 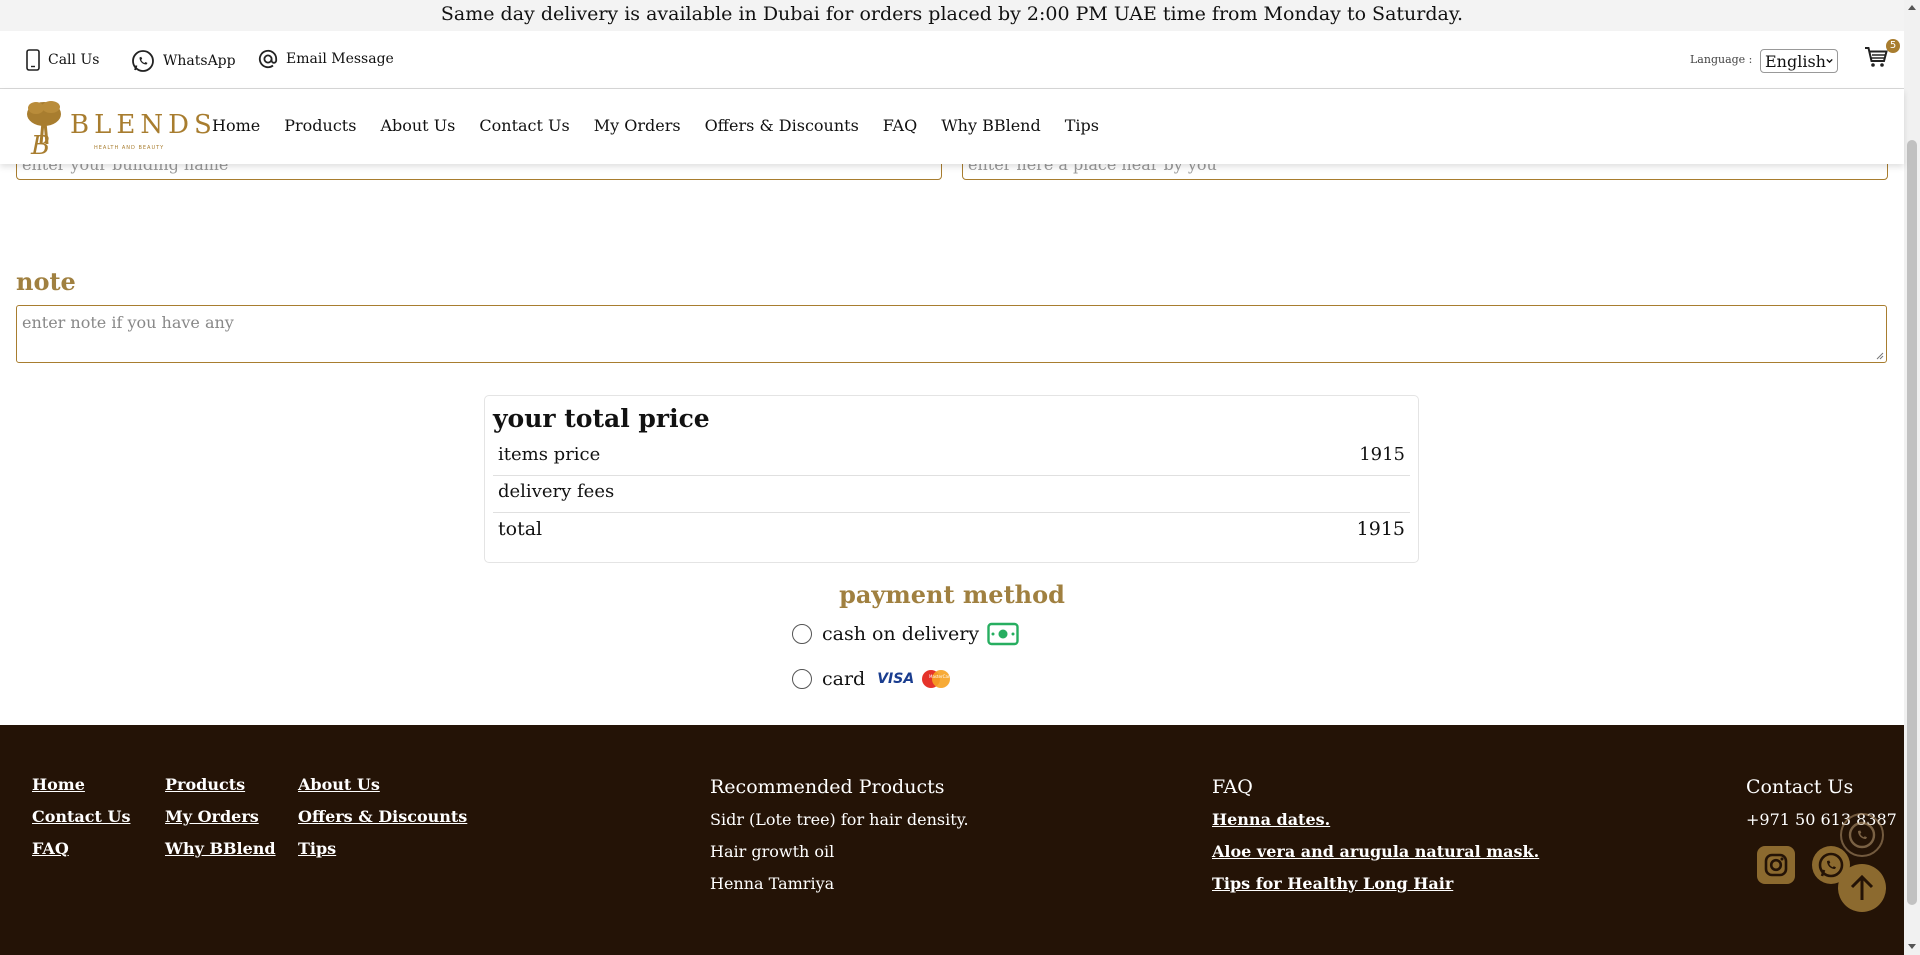 I want to click on whatsapp-link: WhatsApp, so click(x=183, y=61).